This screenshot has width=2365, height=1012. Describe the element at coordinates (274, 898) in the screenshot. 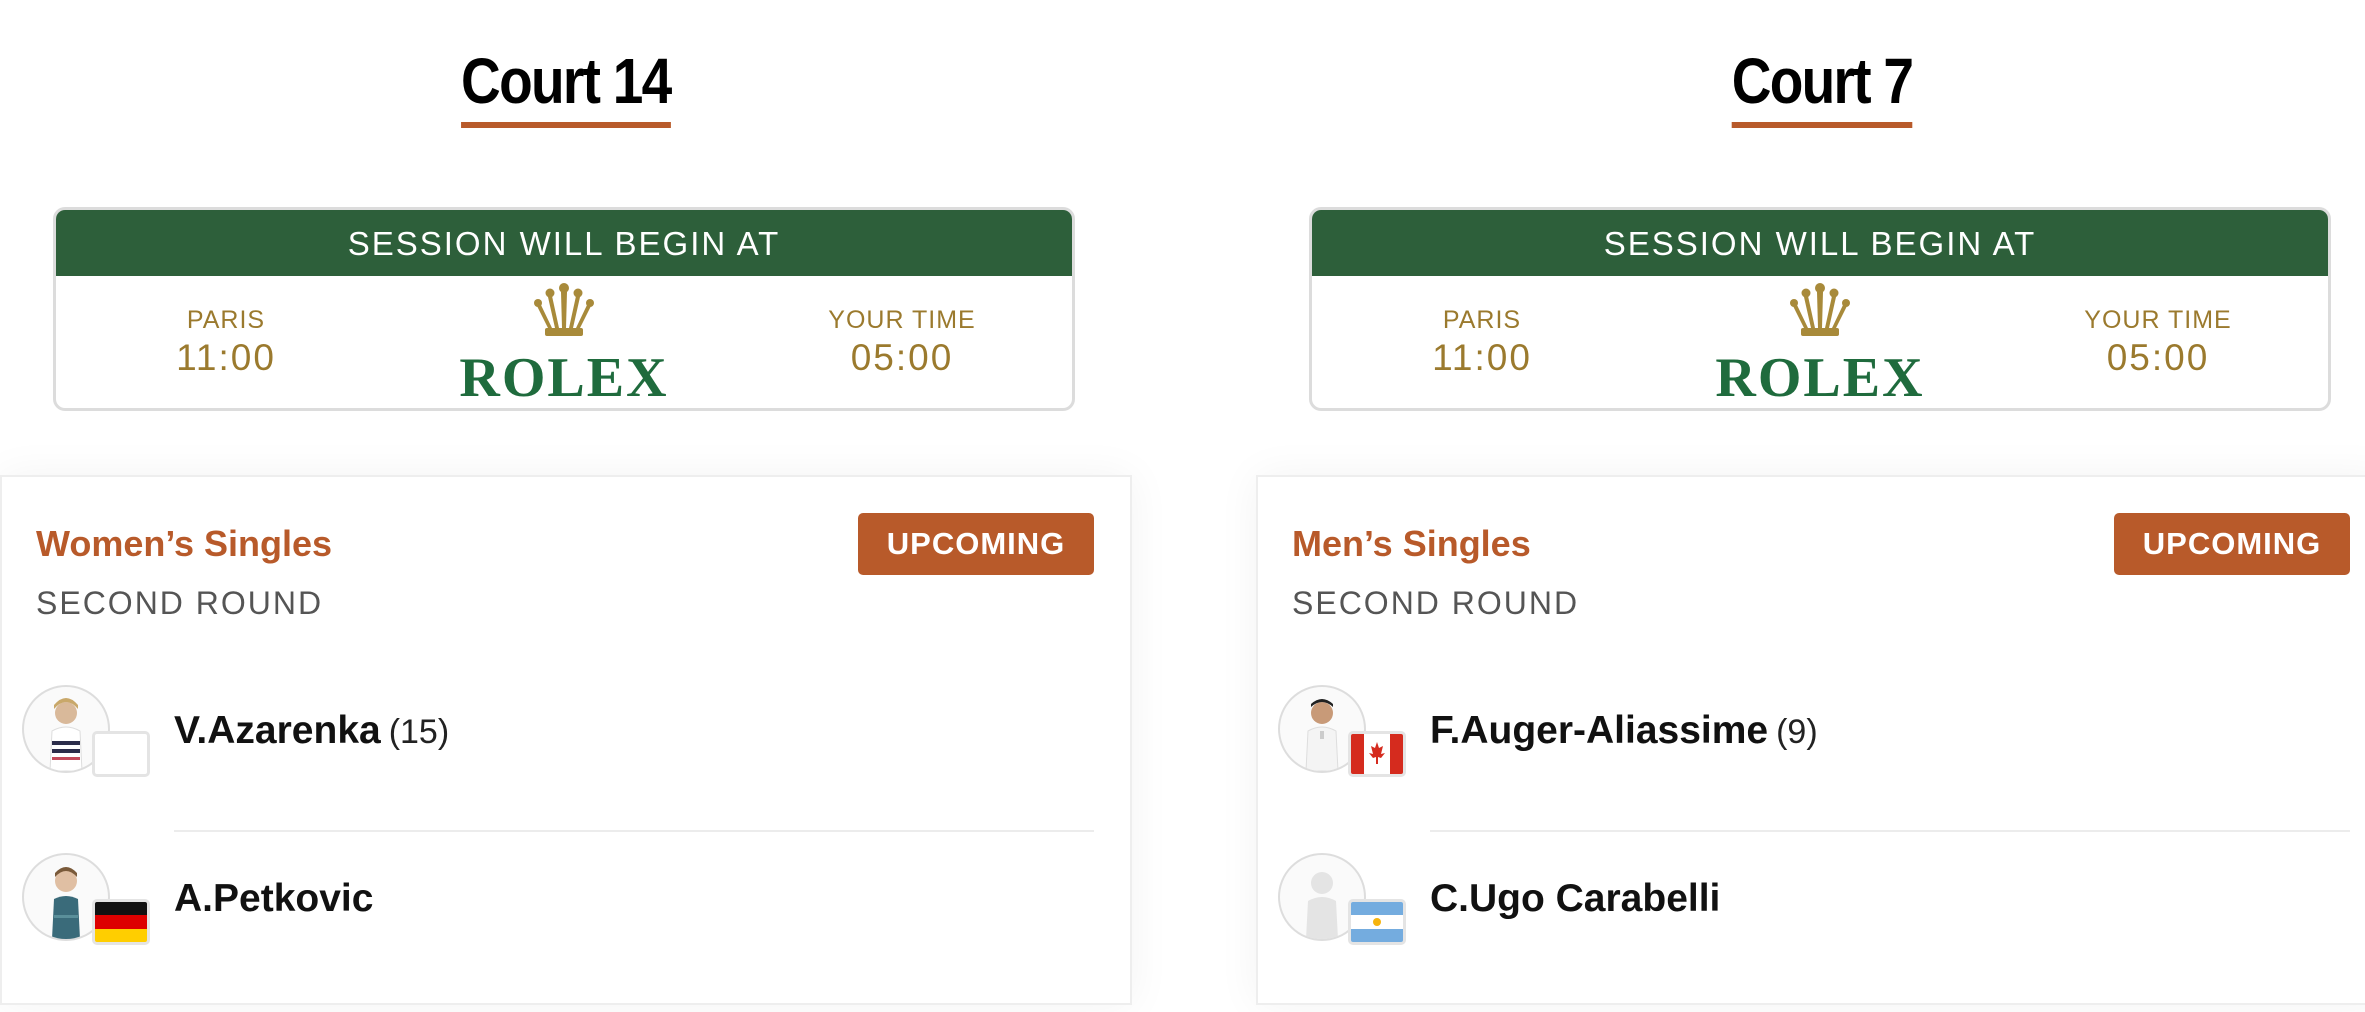

I see `player-name-text: A.Petkovic` at that location.